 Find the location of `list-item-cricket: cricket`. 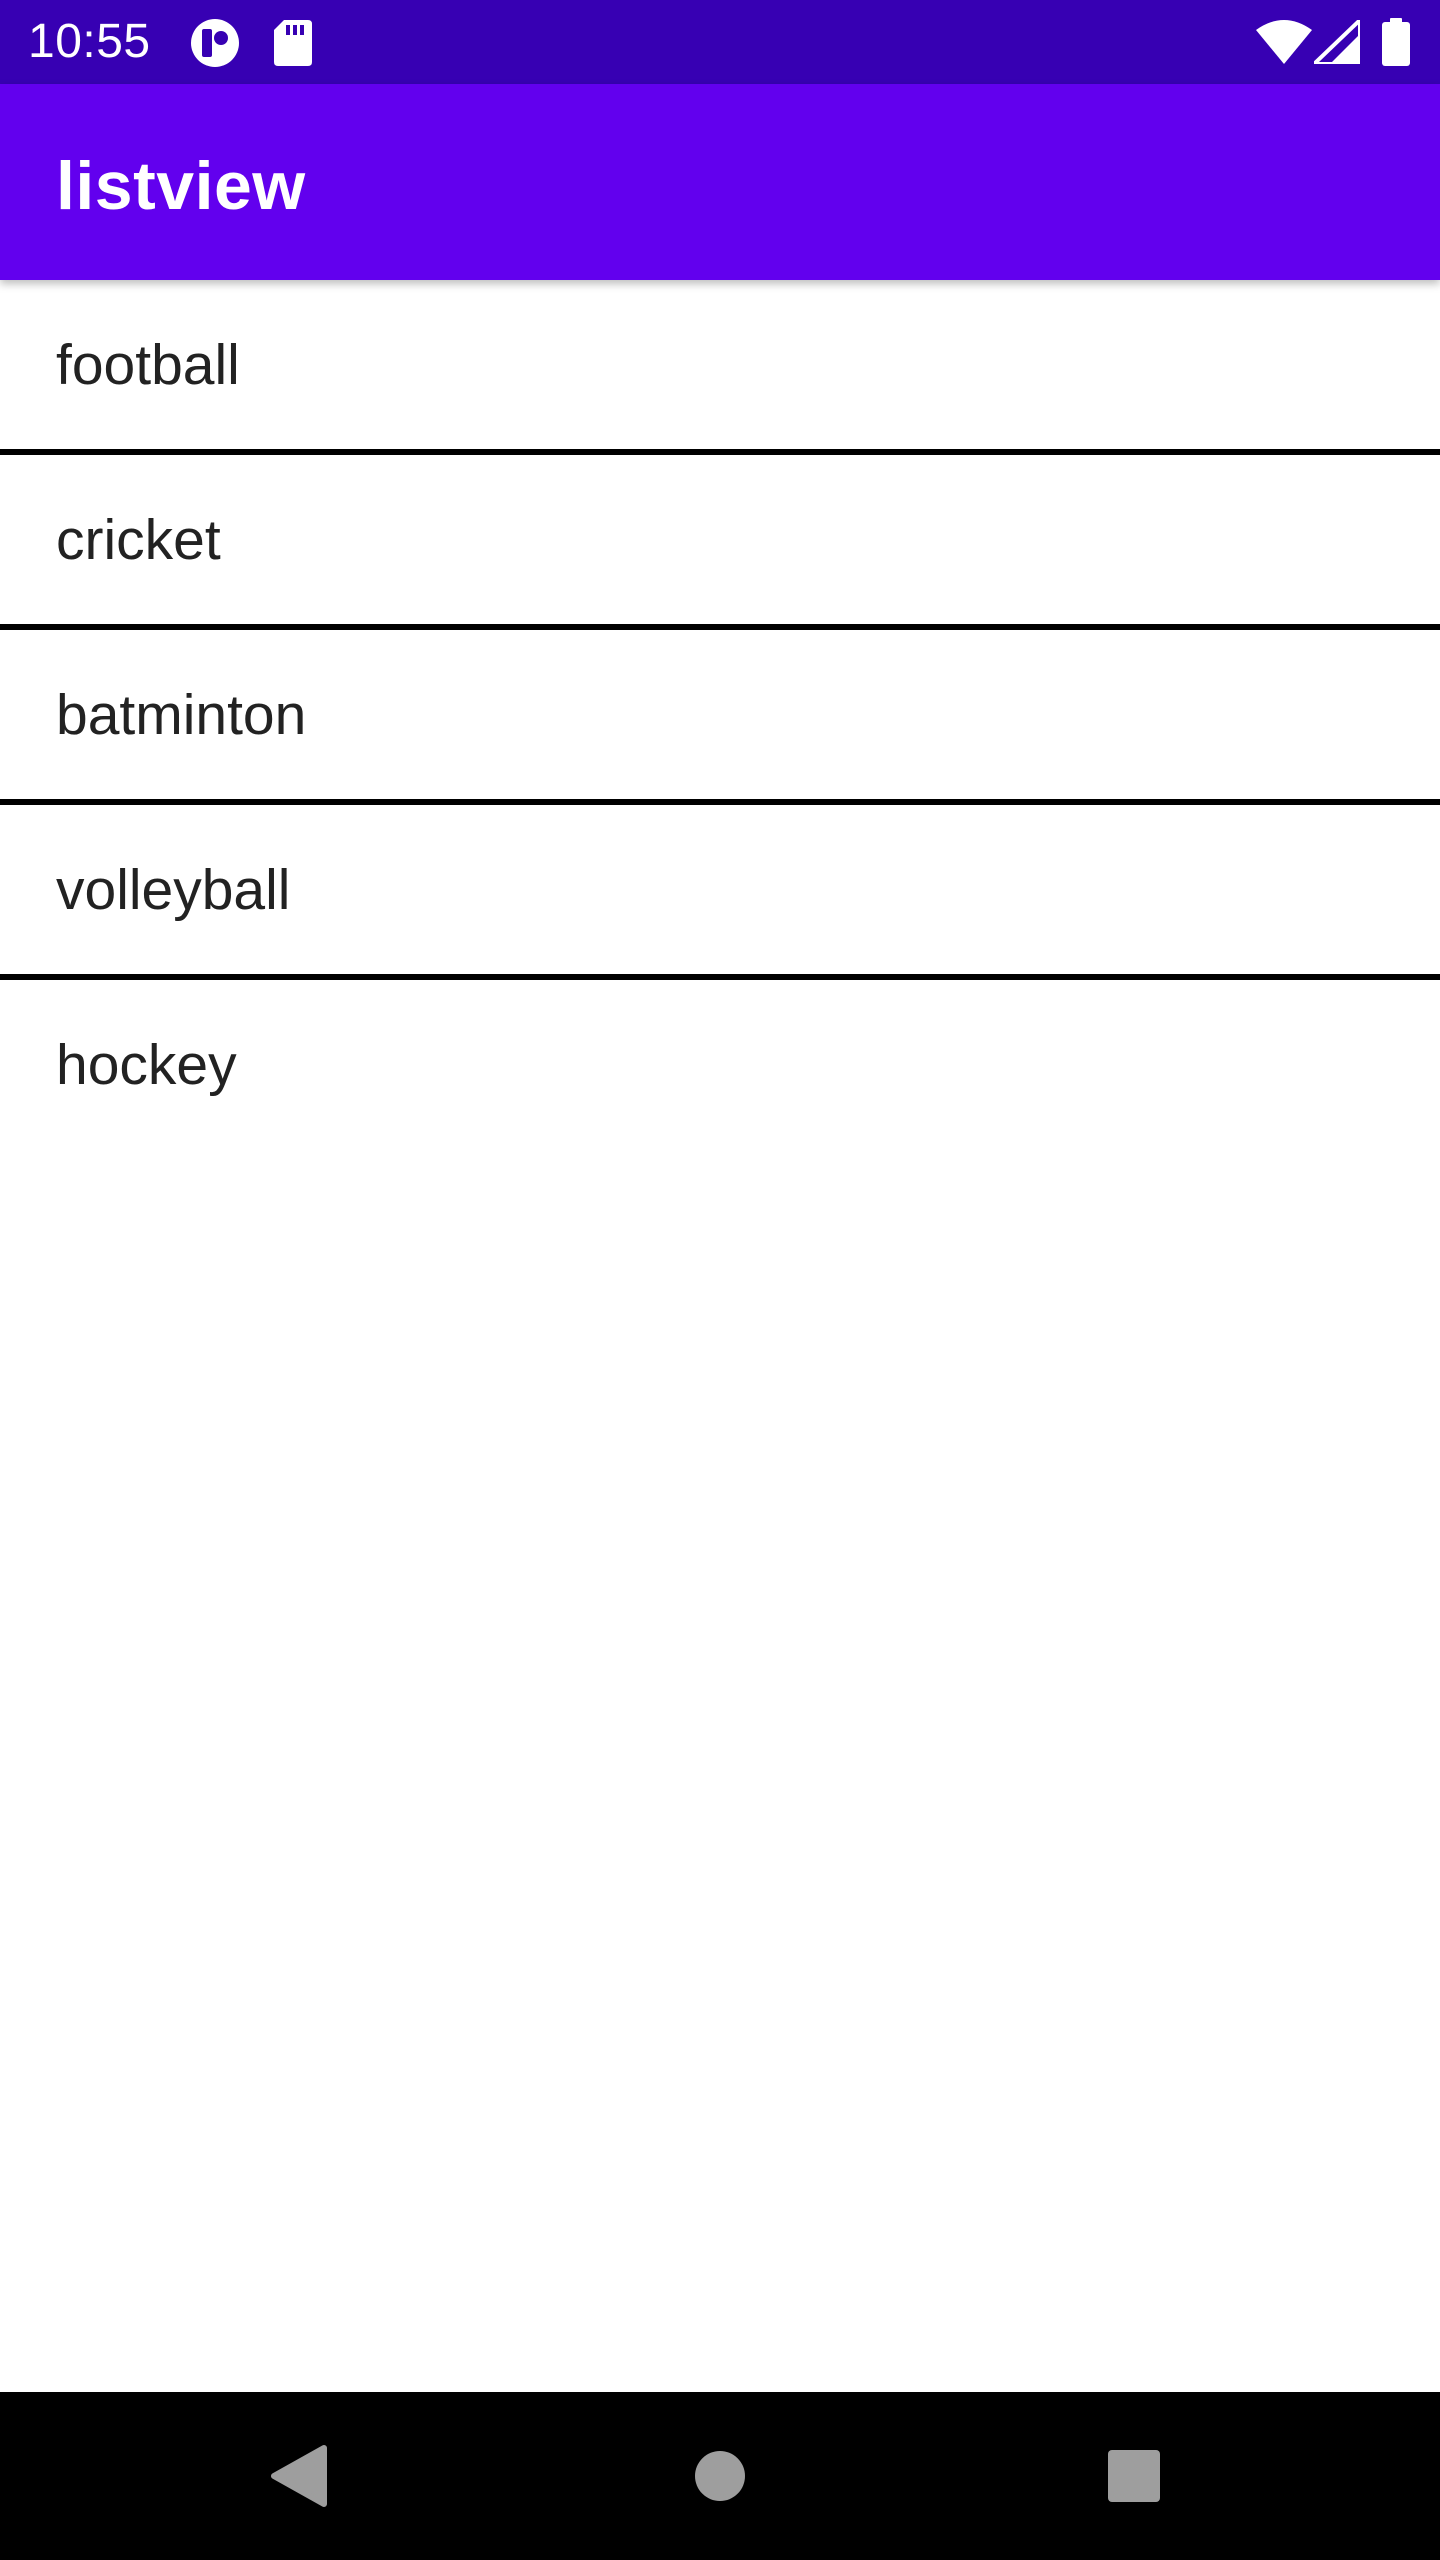

list-item-cricket: cricket is located at coordinates (720, 539).